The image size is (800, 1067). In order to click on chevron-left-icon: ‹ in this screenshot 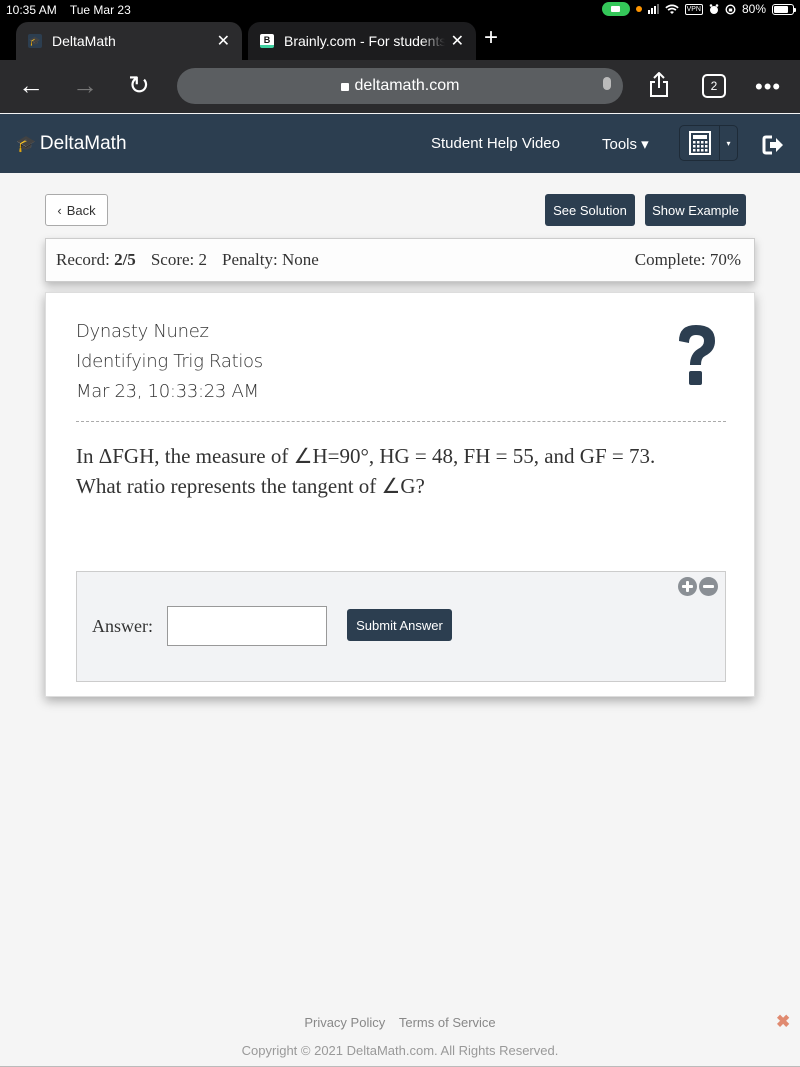, I will do `click(59, 210)`.